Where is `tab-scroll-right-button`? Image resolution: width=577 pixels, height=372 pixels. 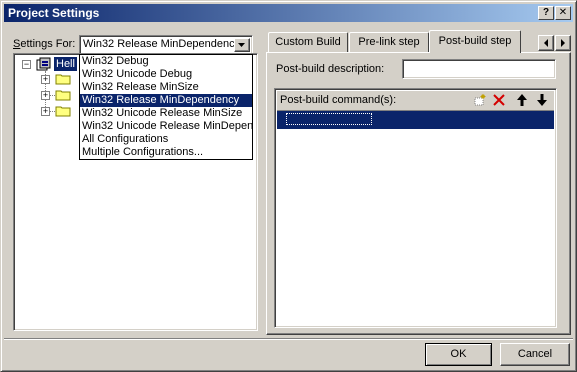
tab-scroll-right-button is located at coordinates (563, 43).